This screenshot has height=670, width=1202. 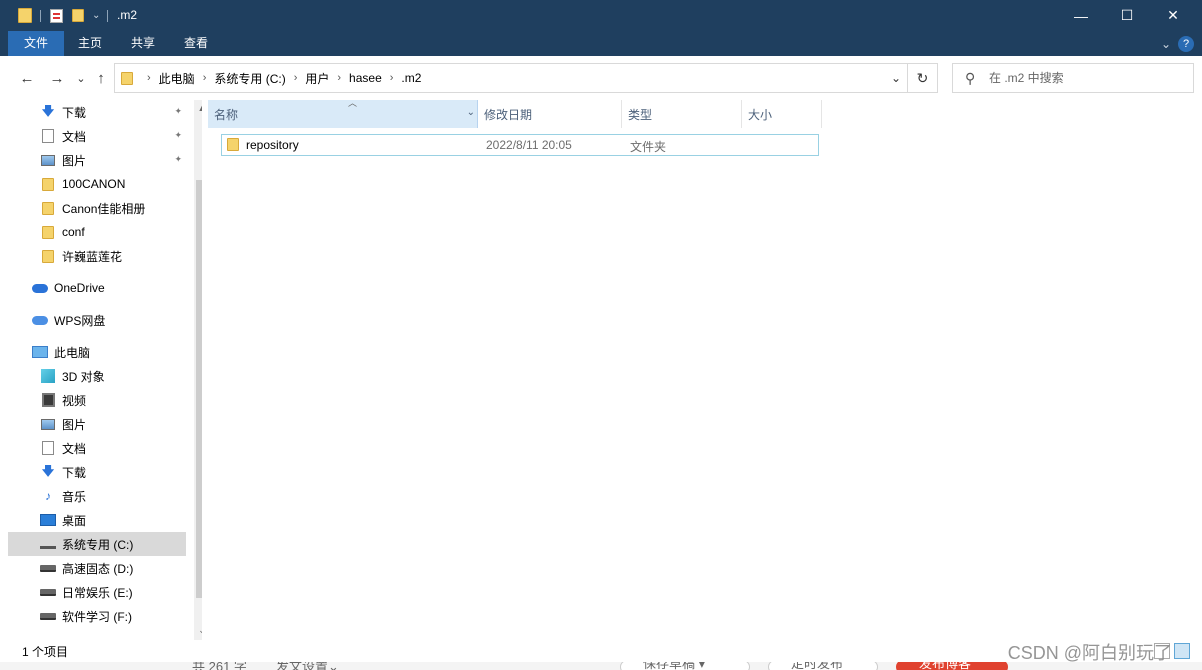 What do you see at coordinates (1186, 43) in the screenshot?
I see `help-icon: ?` at bounding box center [1186, 43].